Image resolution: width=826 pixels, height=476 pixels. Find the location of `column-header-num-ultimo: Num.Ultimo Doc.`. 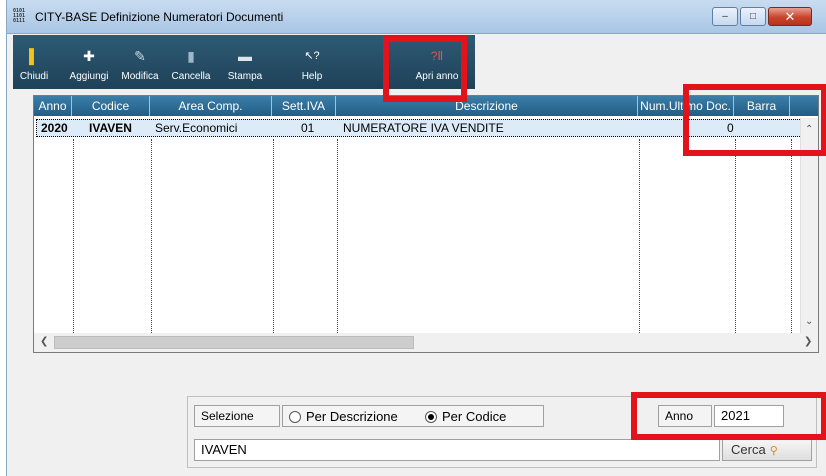

column-header-num-ultimo: Num.Ultimo Doc. is located at coordinates (686, 106).